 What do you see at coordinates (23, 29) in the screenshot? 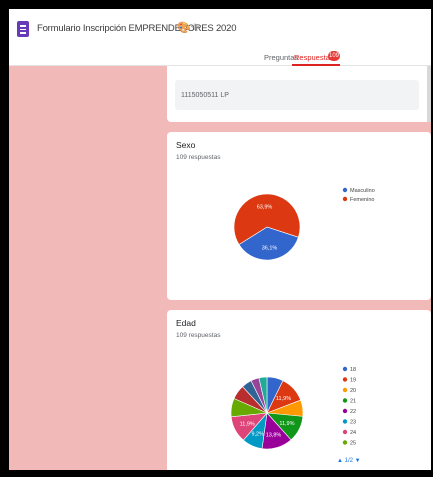
I see `google-forms-icon` at bounding box center [23, 29].